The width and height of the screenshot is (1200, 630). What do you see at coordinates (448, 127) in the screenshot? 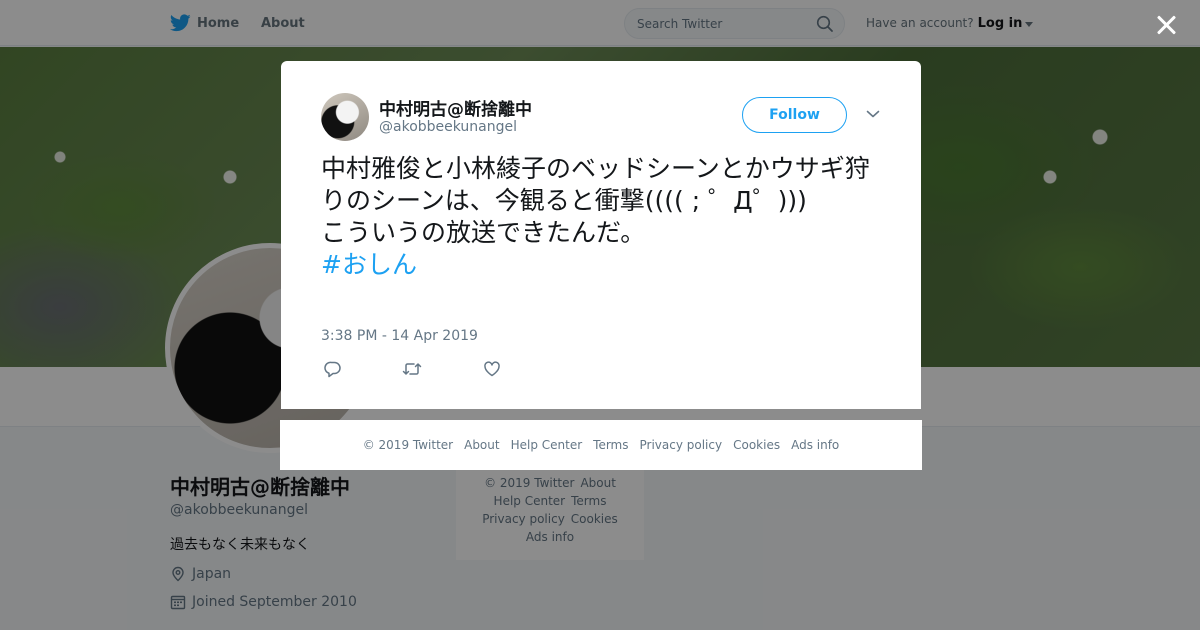
I see `tweet-author-handle: @akobbeekunangel` at bounding box center [448, 127].